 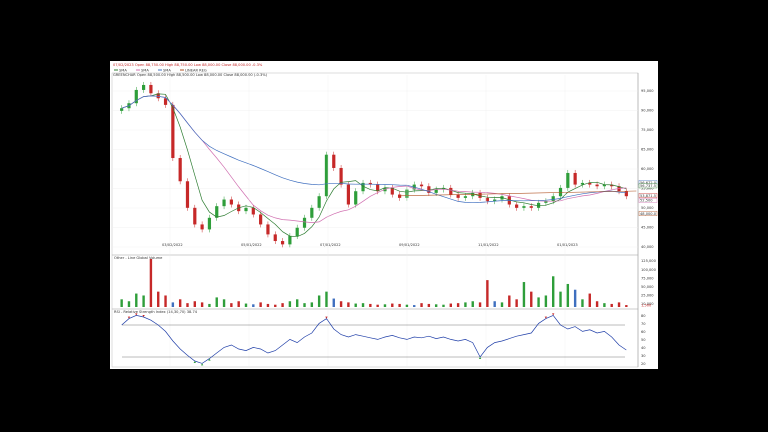 I want to click on date-tick-label: 09/01/2022, so click(x=409, y=245).